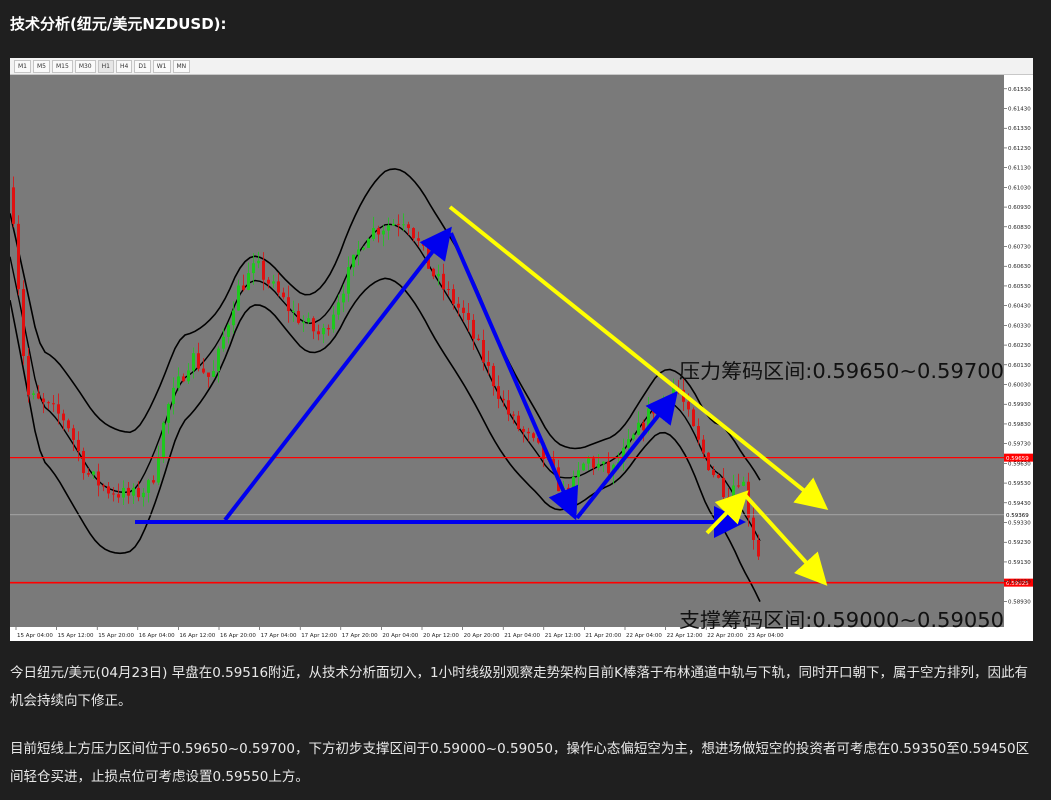 The width and height of the screenshot is (1051, 800). Describe the element at coordinates (105, 66) in the screenshot. I see `timeframe-button-h1: H1` at that location.